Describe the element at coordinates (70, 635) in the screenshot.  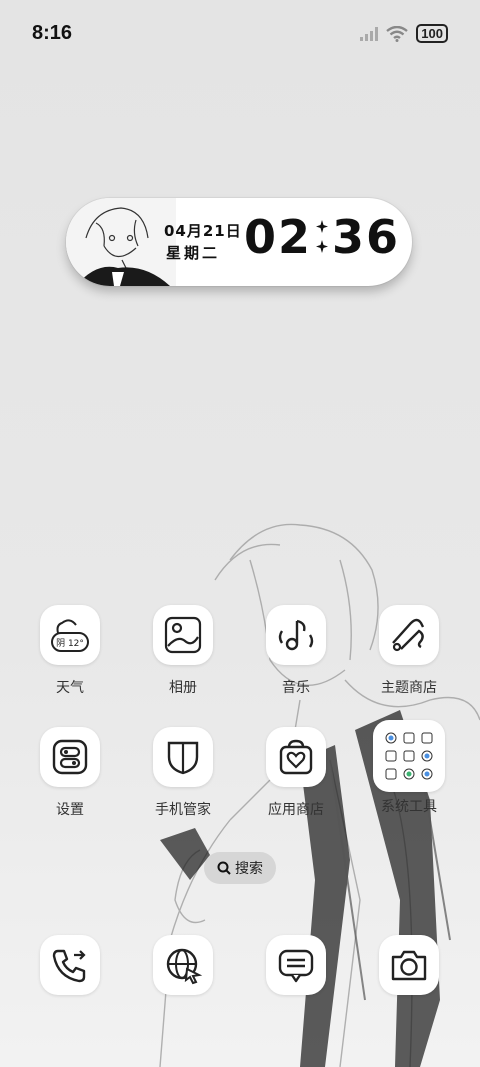
I see `weather-icon: 阴 12°` at that location.